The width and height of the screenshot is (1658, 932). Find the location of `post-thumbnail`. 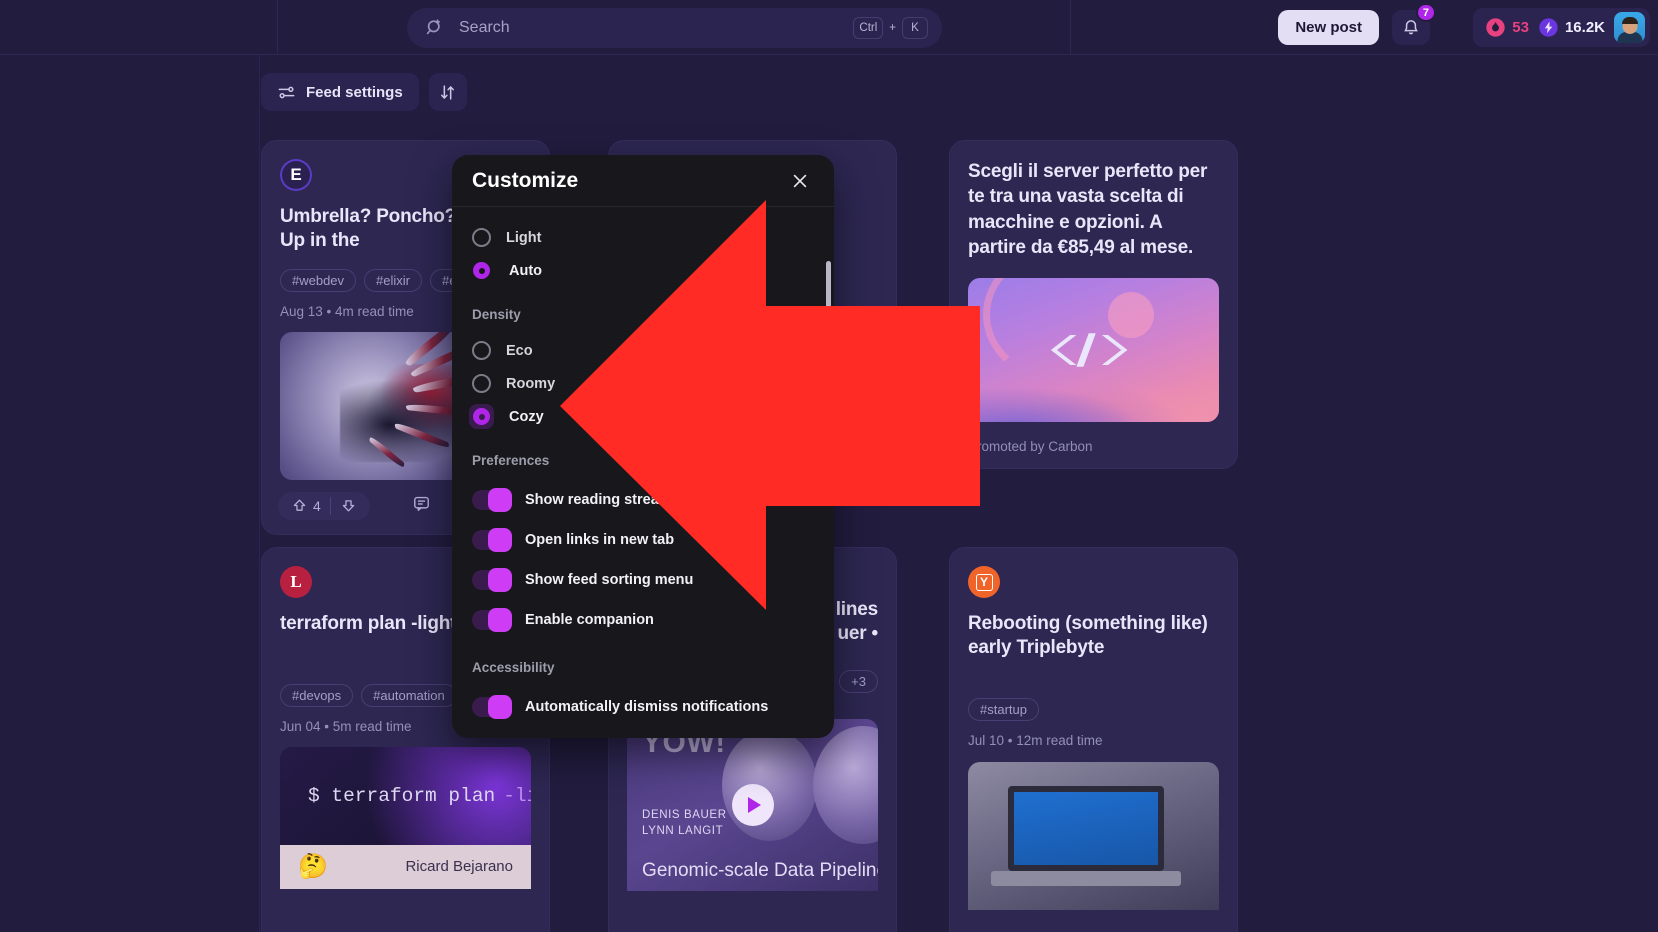

post-thumbnail is located at coordinates (1093, 835).